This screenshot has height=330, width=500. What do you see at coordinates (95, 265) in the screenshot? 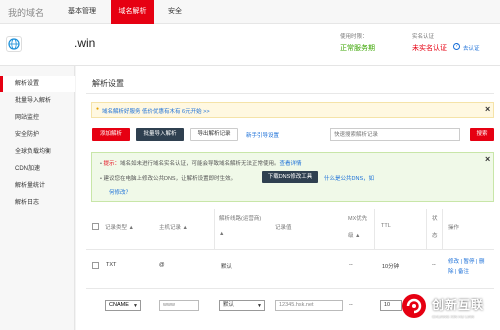
I see `row-checkbox` at bounding box center [95, 265].